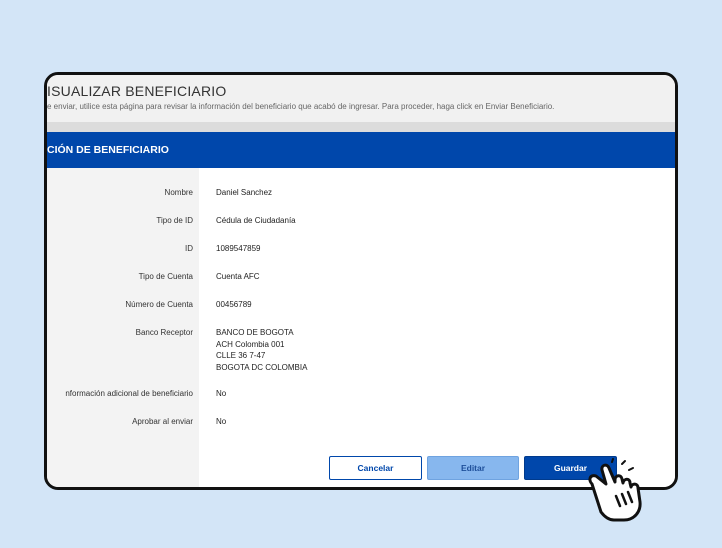  Describe the element at coordinates (250, 344) in the screenshot. I see `field-value-banco-line-2: ACH Colombia 001` at that location.